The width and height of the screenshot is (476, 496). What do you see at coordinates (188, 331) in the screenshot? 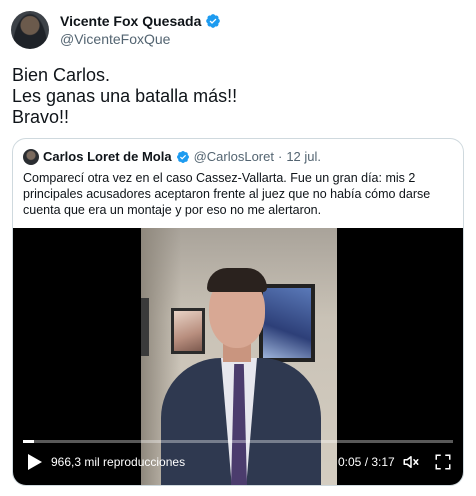
I see `wall-painting` at bounding box center [188, 331].